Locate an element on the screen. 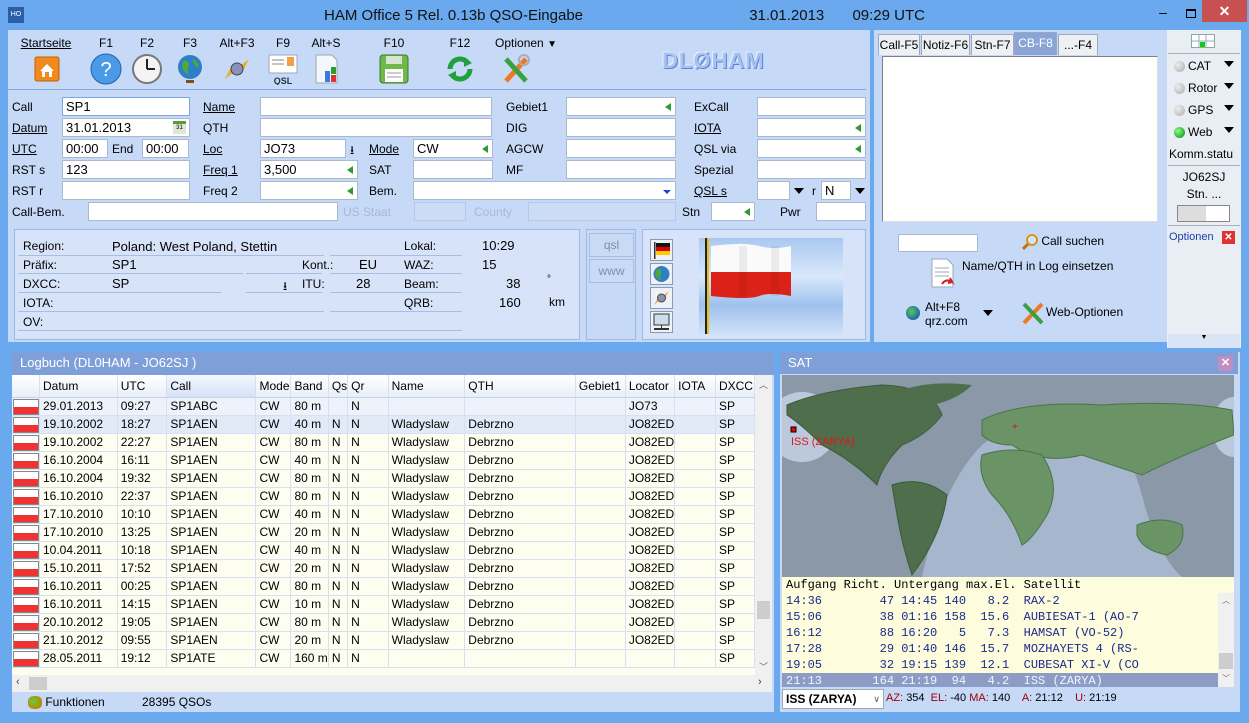  rst-s-input: 123 is located at coordinates (126, 169).